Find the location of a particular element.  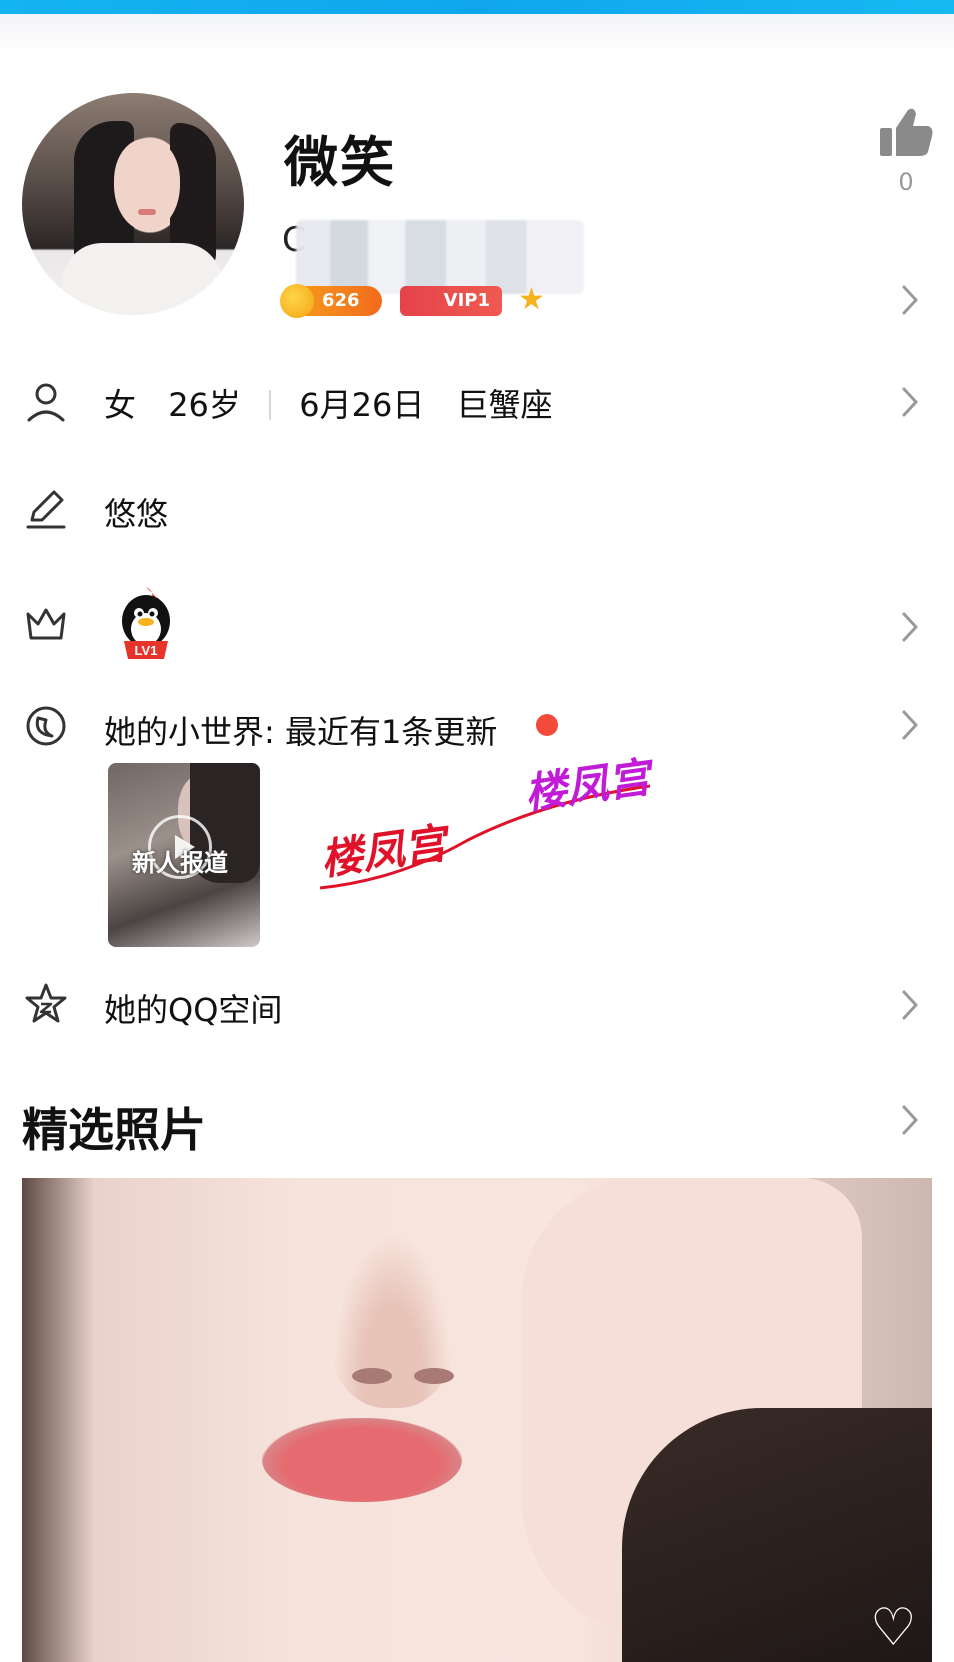

gender: 女 is located at coordinates (120, 405).